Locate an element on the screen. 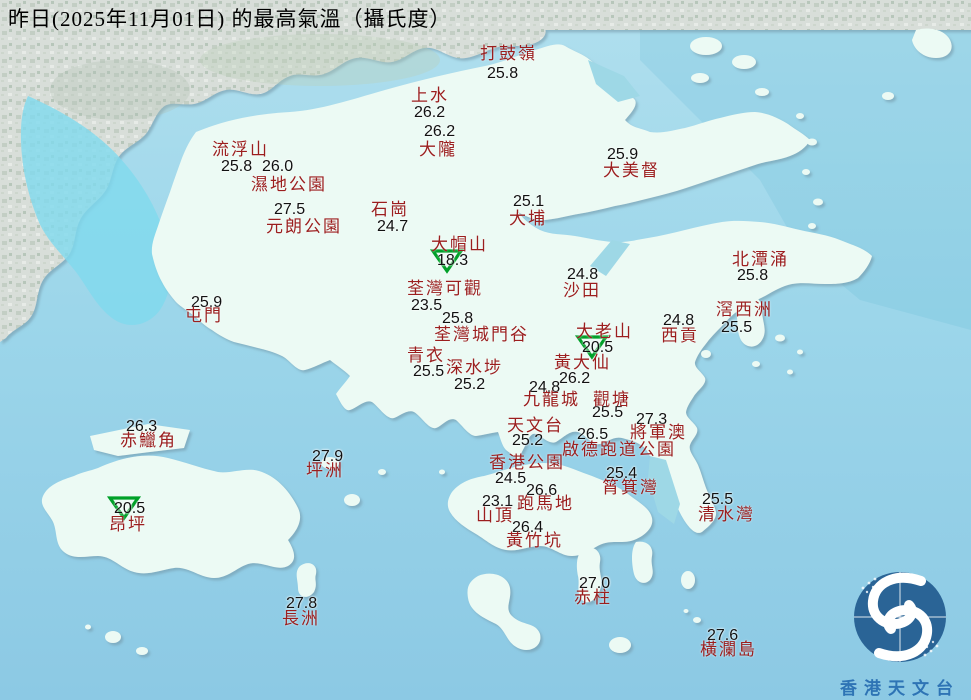 The image size is (971, 700). station-name: 跑馬地 is located at coordinates (545, 503).